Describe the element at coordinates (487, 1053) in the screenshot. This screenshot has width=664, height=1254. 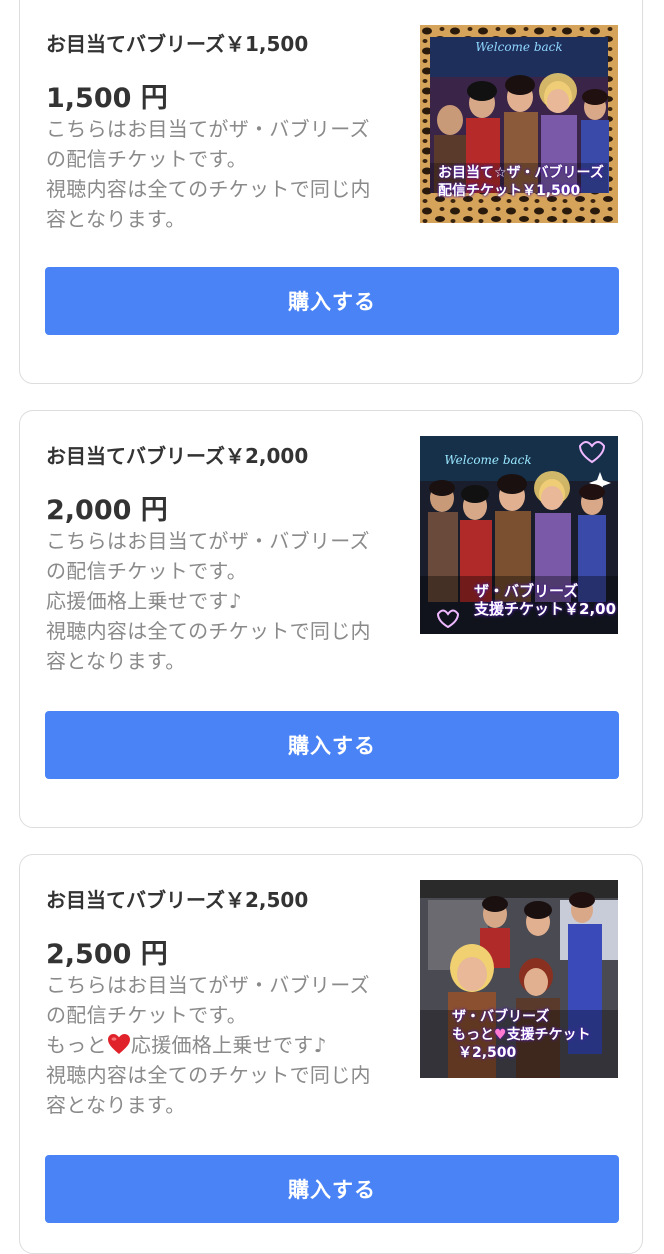
I see `caption-line: ￥2,500` at that location.